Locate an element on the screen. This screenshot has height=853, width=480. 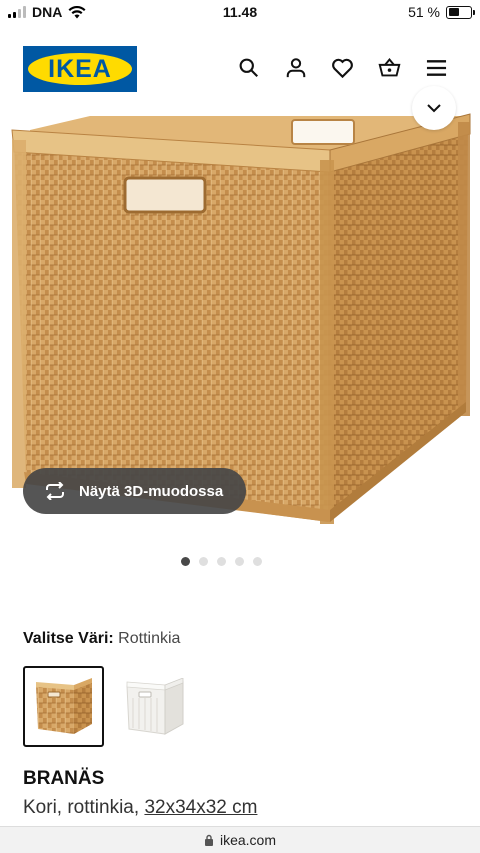
chevron-down-icon is located at coordinates (434, 107).